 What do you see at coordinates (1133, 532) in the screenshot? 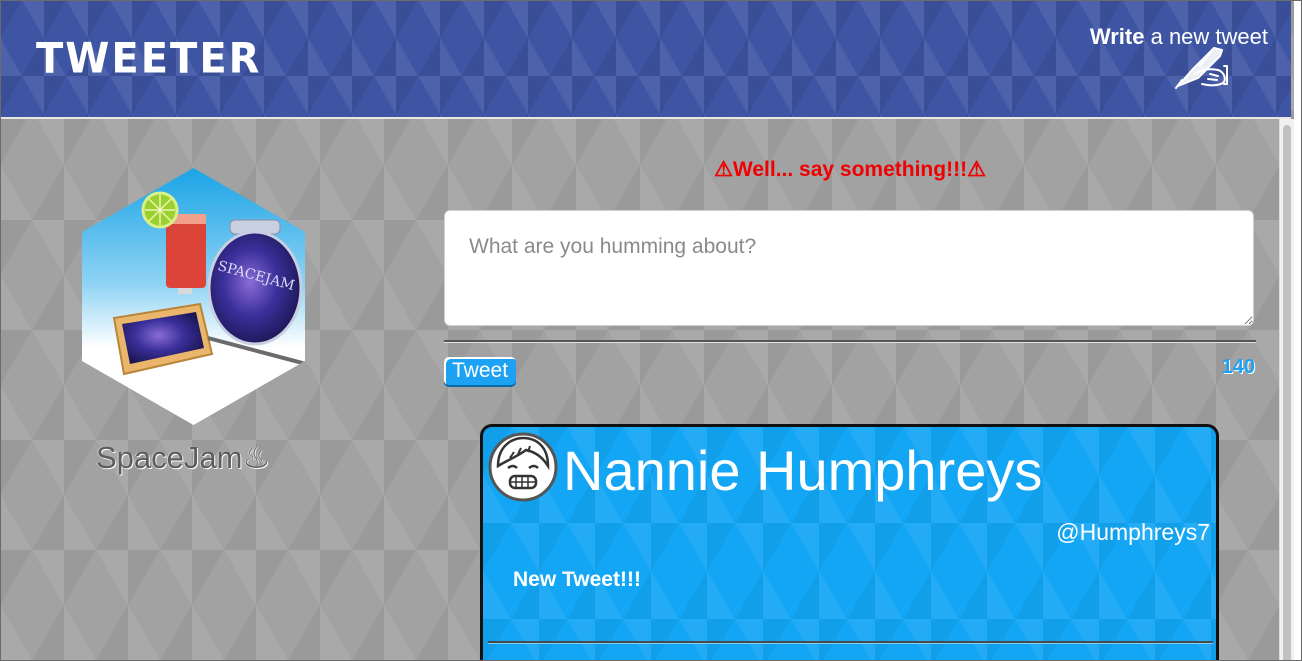
I see `tweet-author-handle: @Humphreys7` at bounding box center [1133, 532].